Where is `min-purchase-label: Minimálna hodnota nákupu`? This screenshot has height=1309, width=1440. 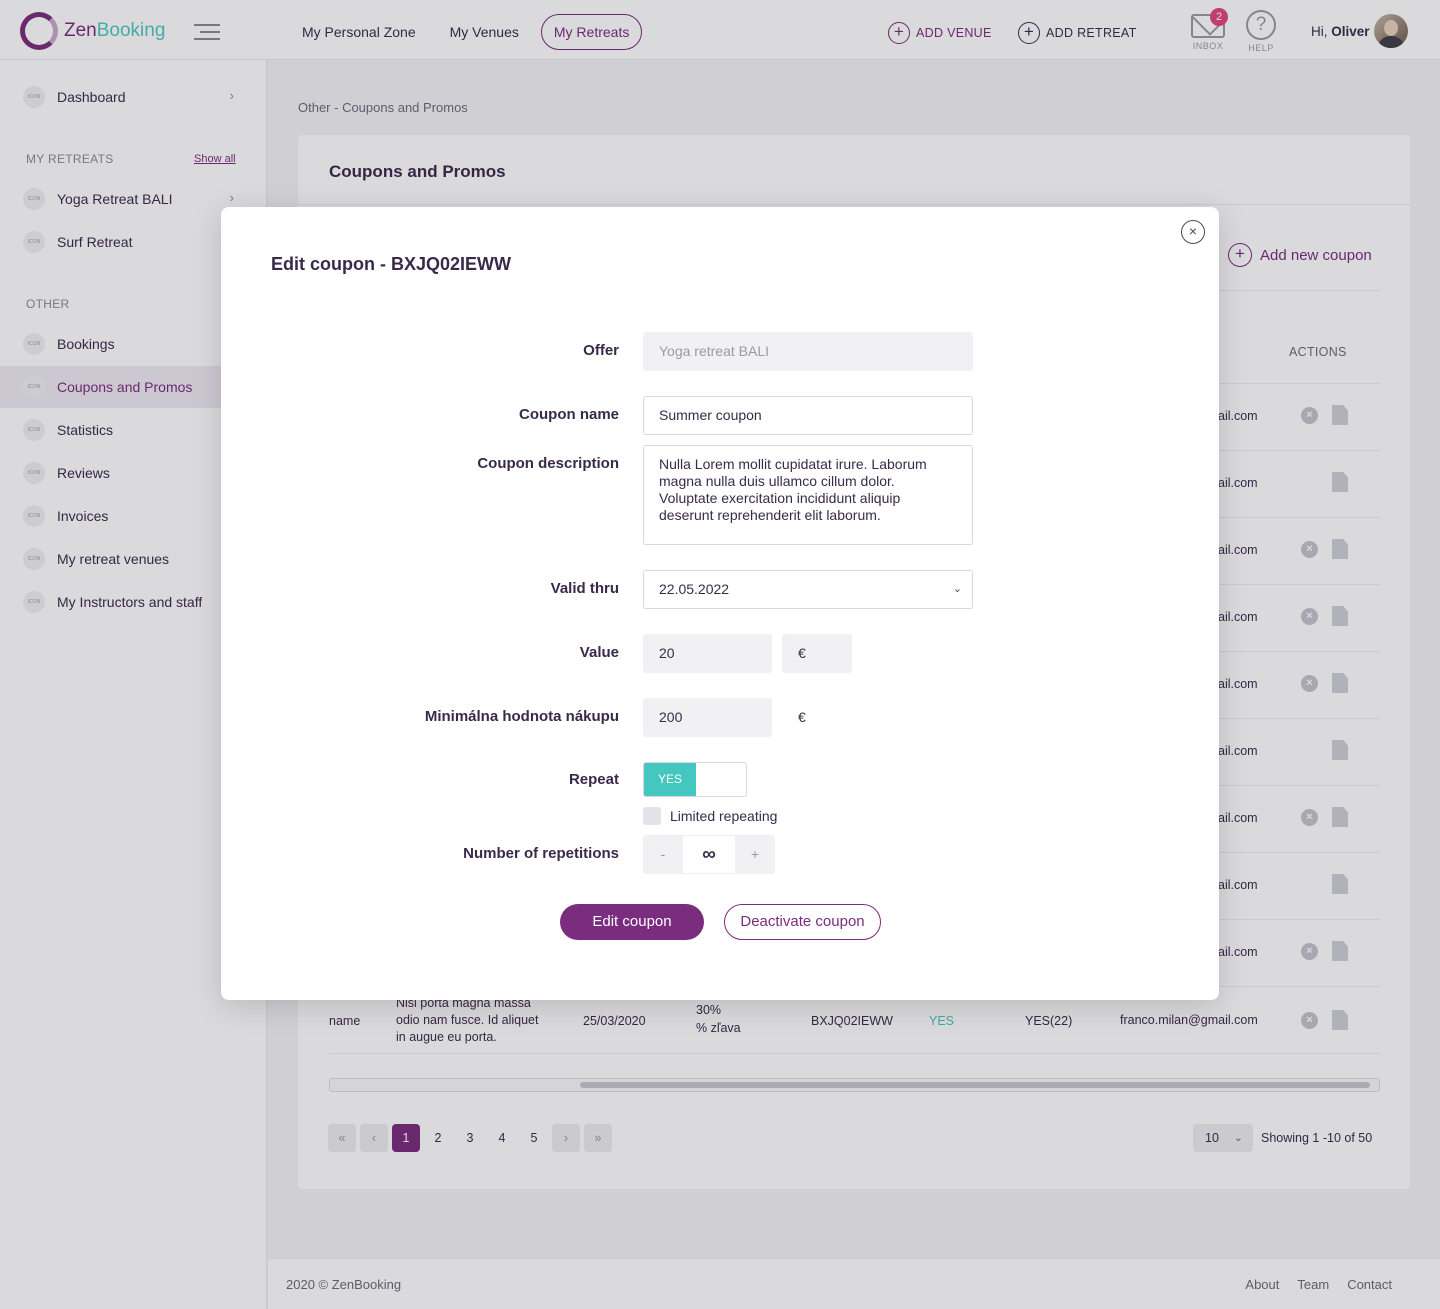
min-purchase-label: Minimálna hodnota nákupu is located at coordinates (521, 716).